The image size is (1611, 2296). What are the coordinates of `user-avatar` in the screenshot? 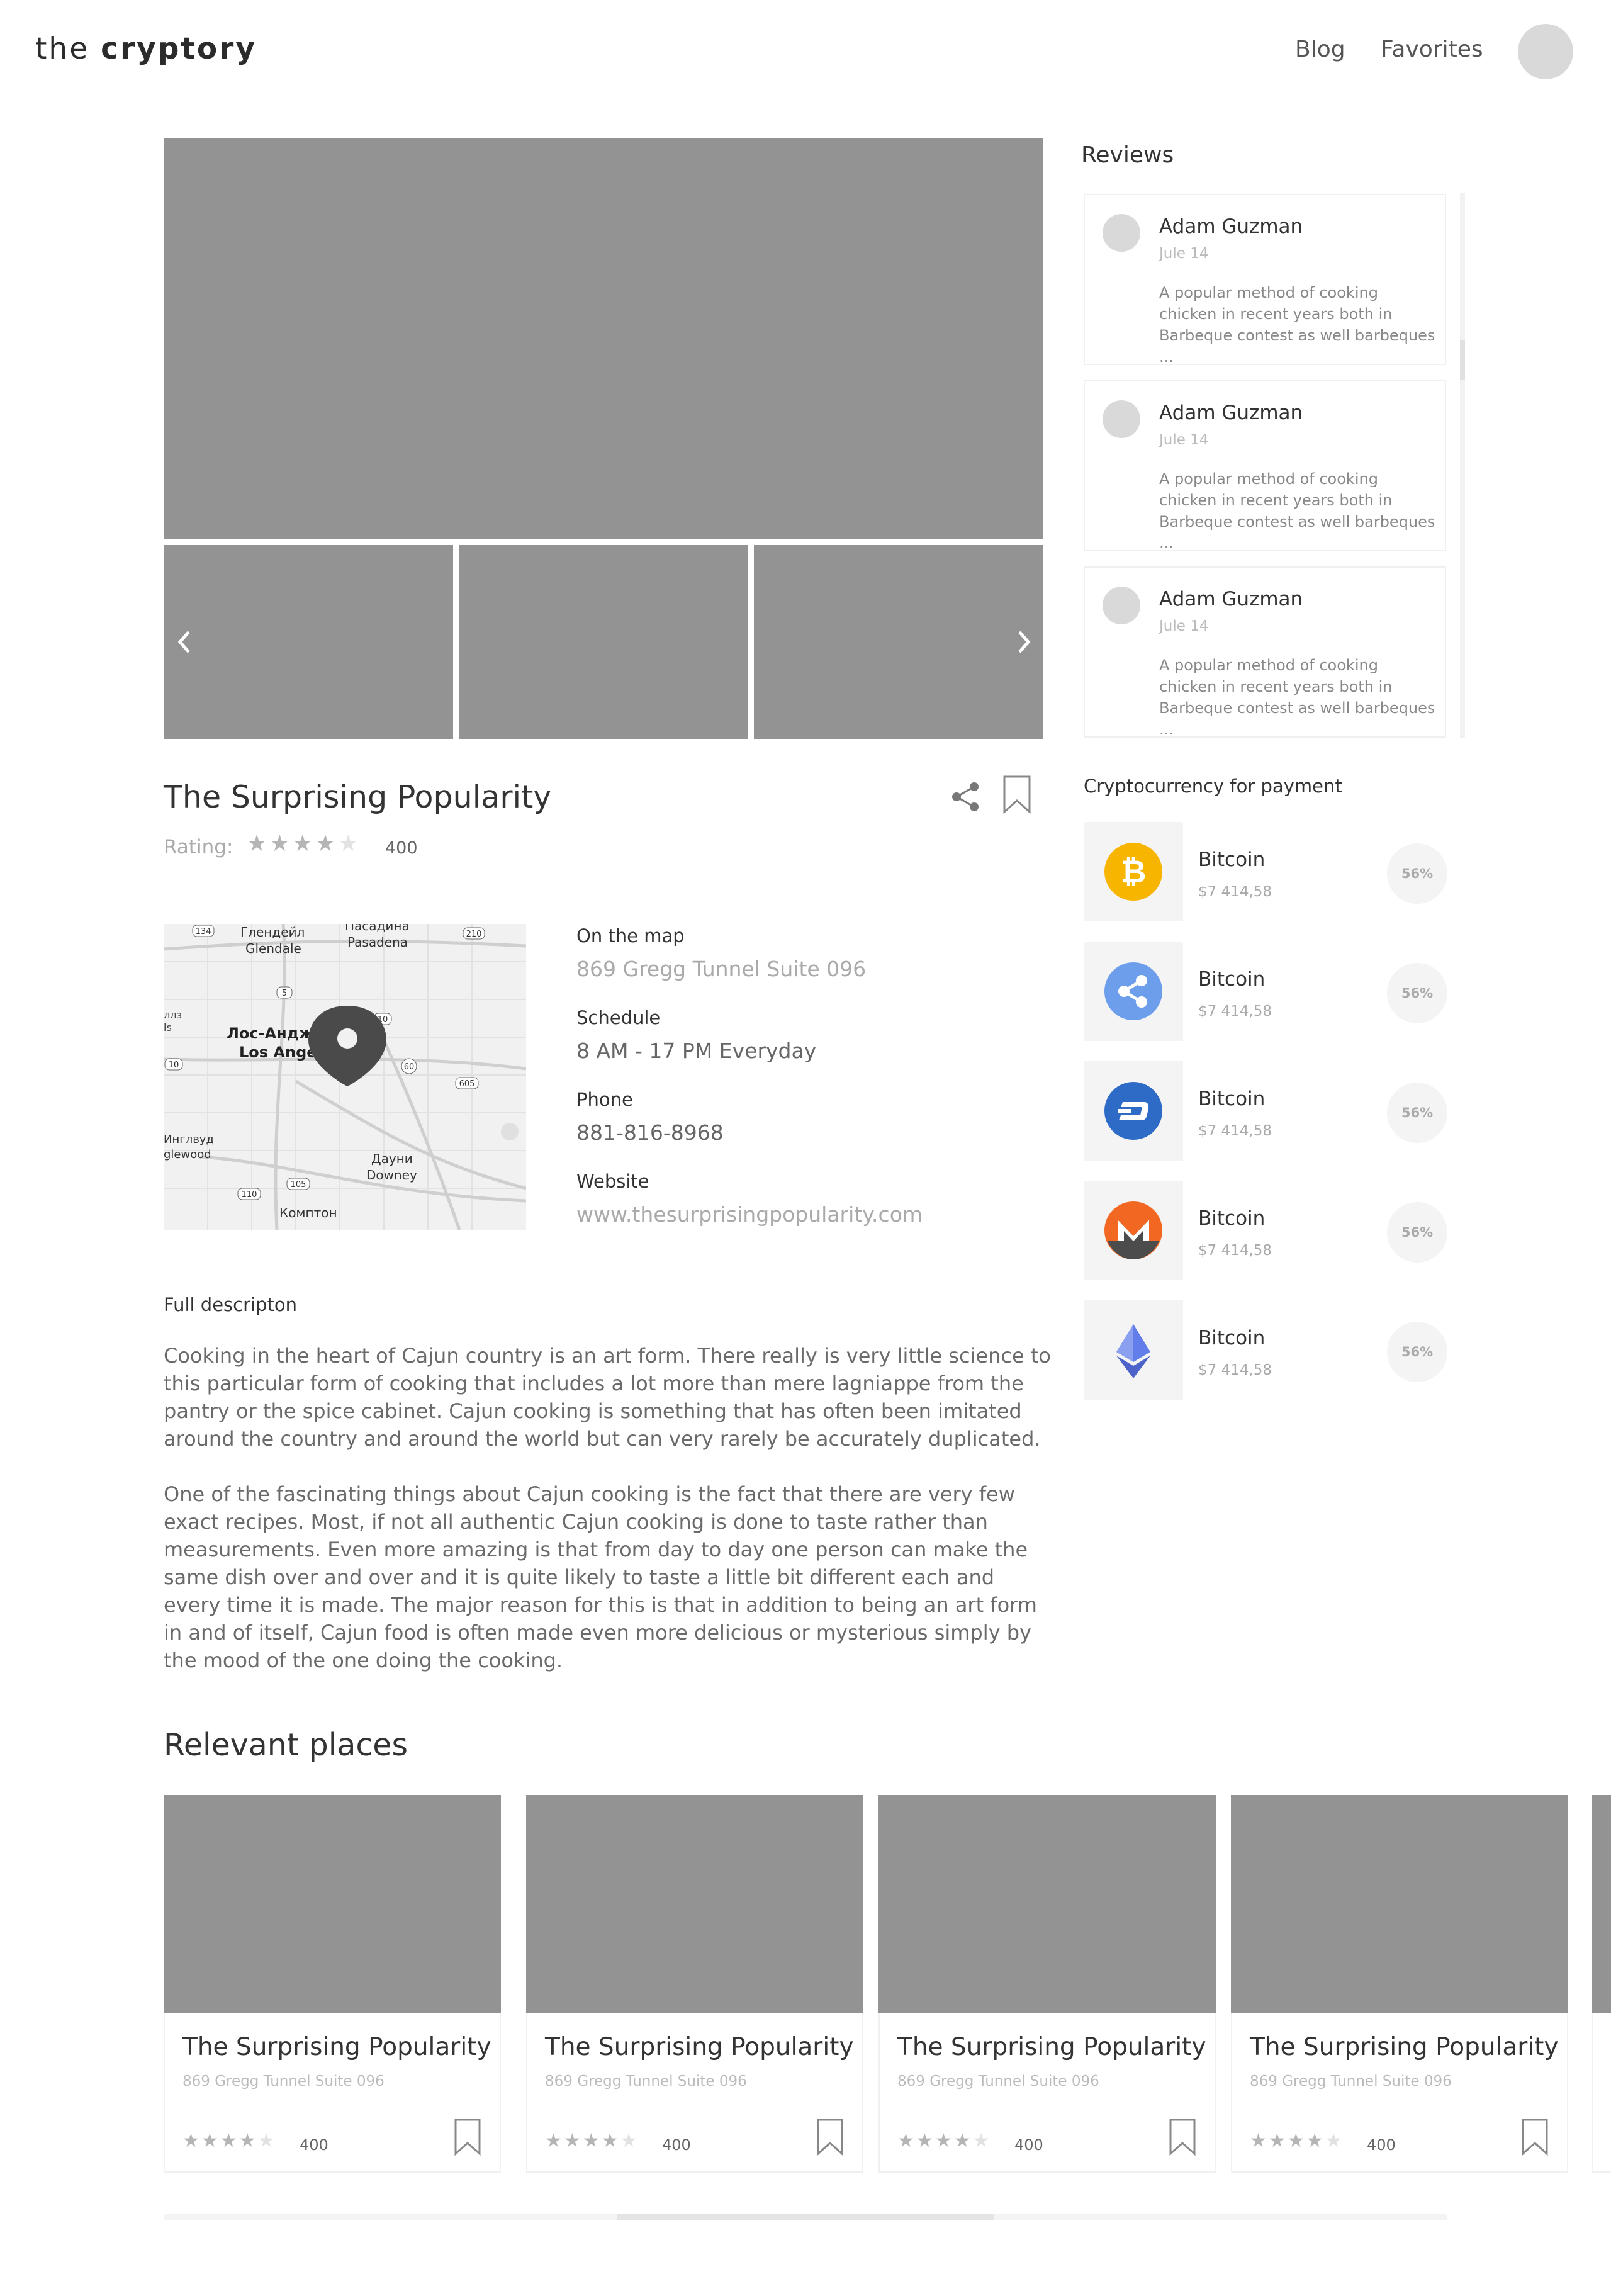 It's located at (1545, 51).